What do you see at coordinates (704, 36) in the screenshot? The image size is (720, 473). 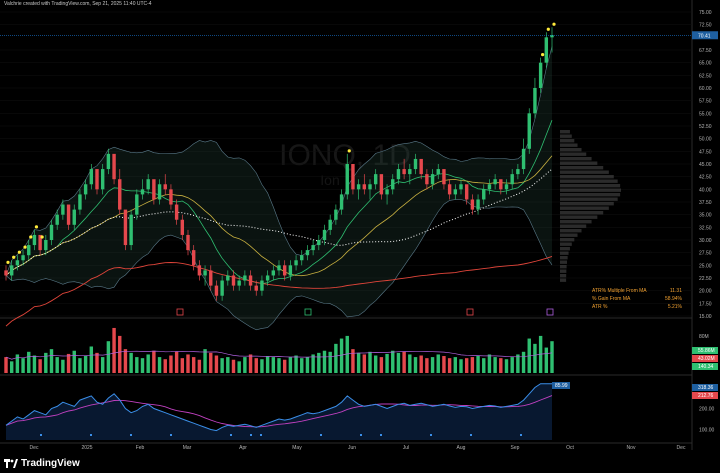 I see `last-price-label: 70.41` at bounding box center [704, 36].